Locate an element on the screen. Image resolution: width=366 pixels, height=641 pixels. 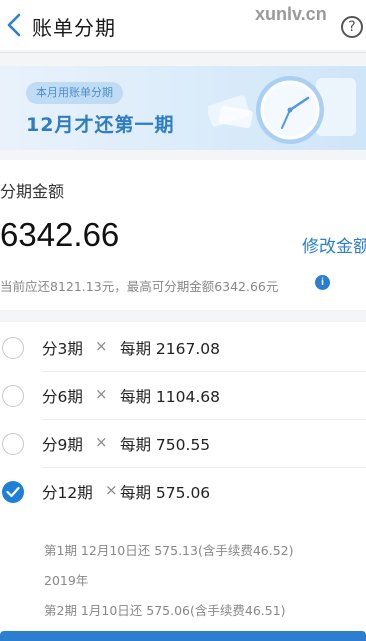
watermark-text: xunlv.cn is located at coordinates (291, 14).